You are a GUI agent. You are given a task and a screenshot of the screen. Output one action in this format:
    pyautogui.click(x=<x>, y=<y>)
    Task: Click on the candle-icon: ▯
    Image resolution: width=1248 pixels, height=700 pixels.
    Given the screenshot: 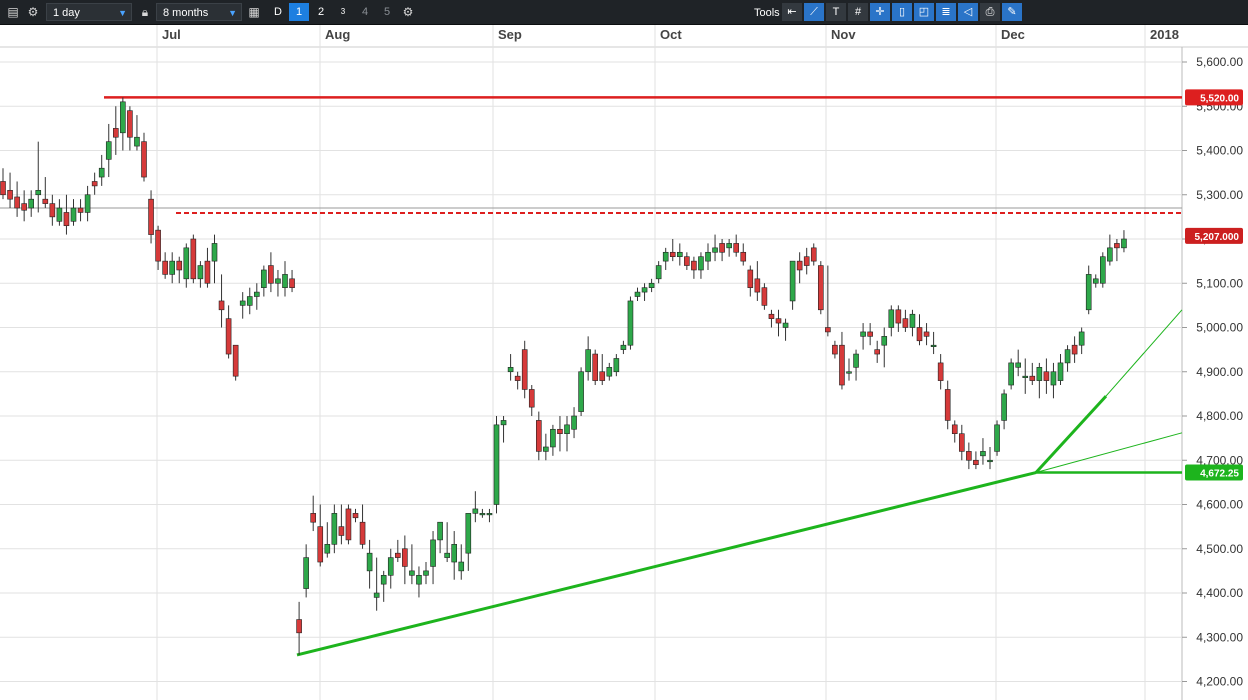 What is the action you would take?
    pyautogui.click(x=902, y=12)
    